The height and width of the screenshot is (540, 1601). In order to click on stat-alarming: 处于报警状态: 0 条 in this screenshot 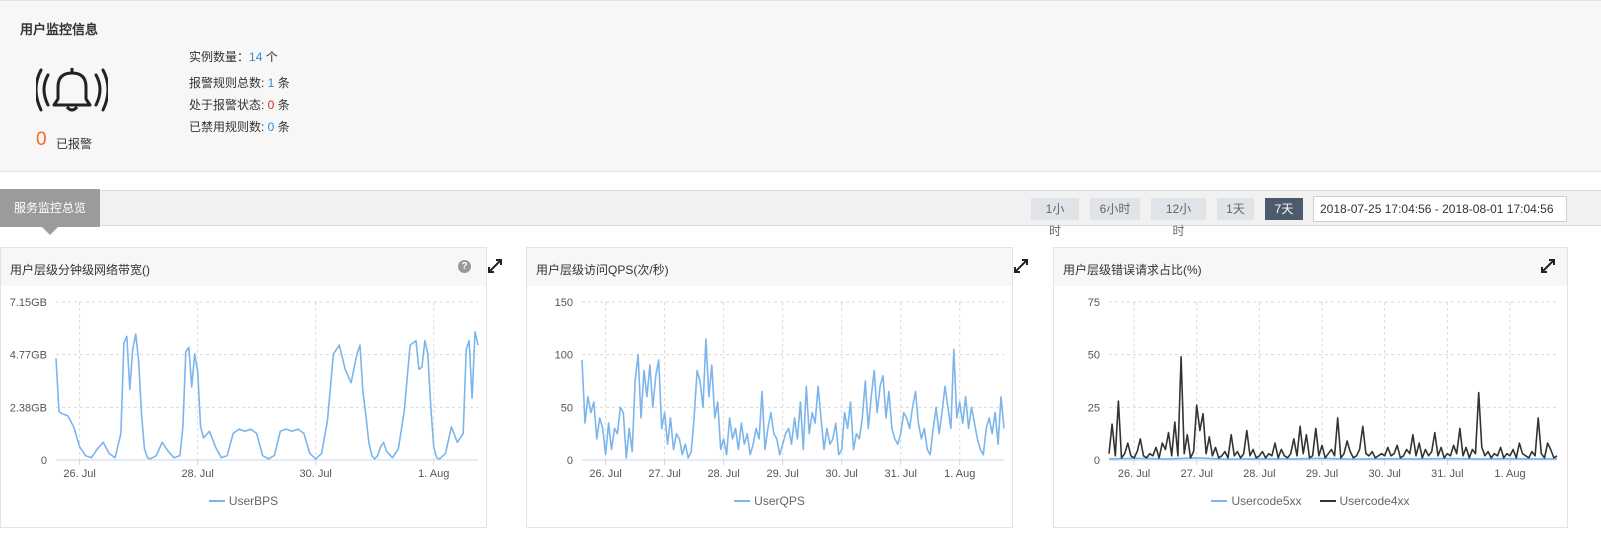, I will do `click(239, 108)`.